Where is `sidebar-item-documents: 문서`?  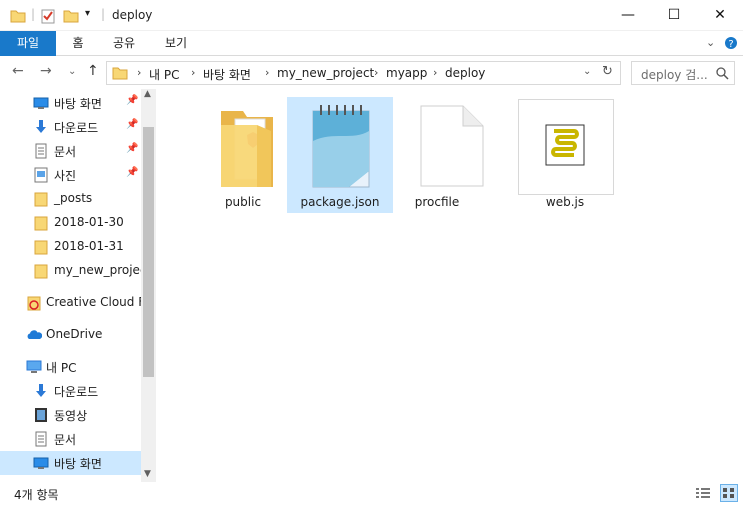 sidebar-item-documents: 문서 is located at coordinates (70, 439).